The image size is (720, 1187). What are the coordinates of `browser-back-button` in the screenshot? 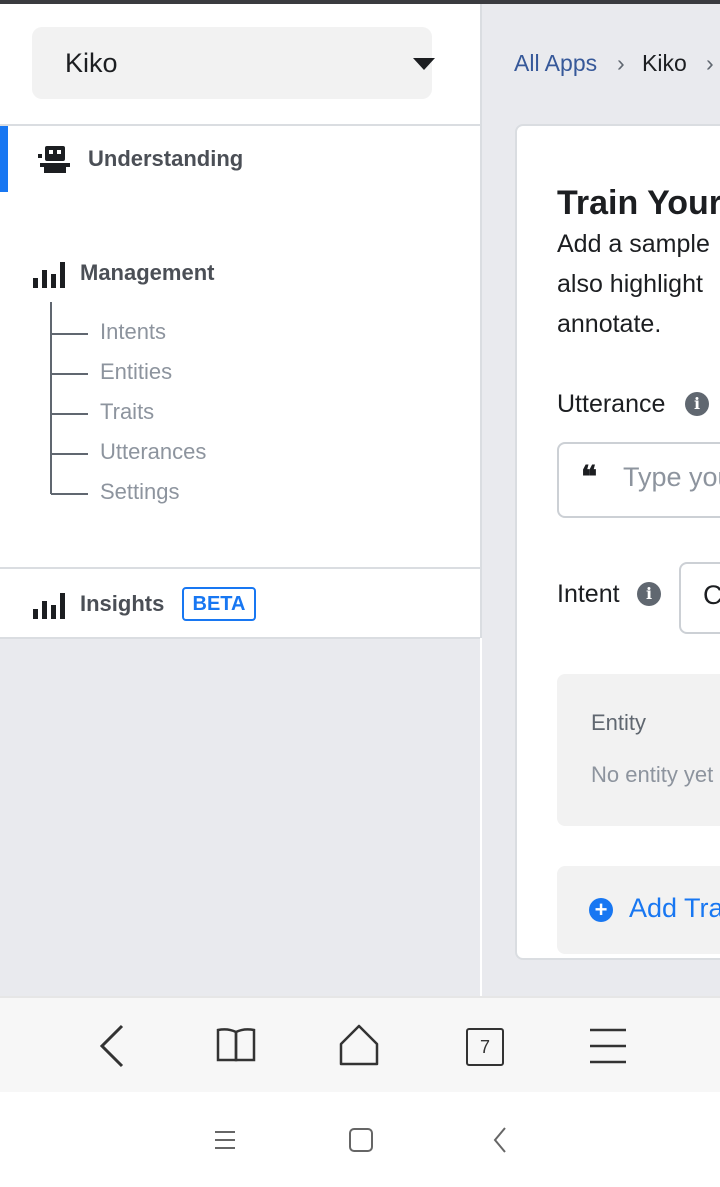 It's located at (112, 1046).